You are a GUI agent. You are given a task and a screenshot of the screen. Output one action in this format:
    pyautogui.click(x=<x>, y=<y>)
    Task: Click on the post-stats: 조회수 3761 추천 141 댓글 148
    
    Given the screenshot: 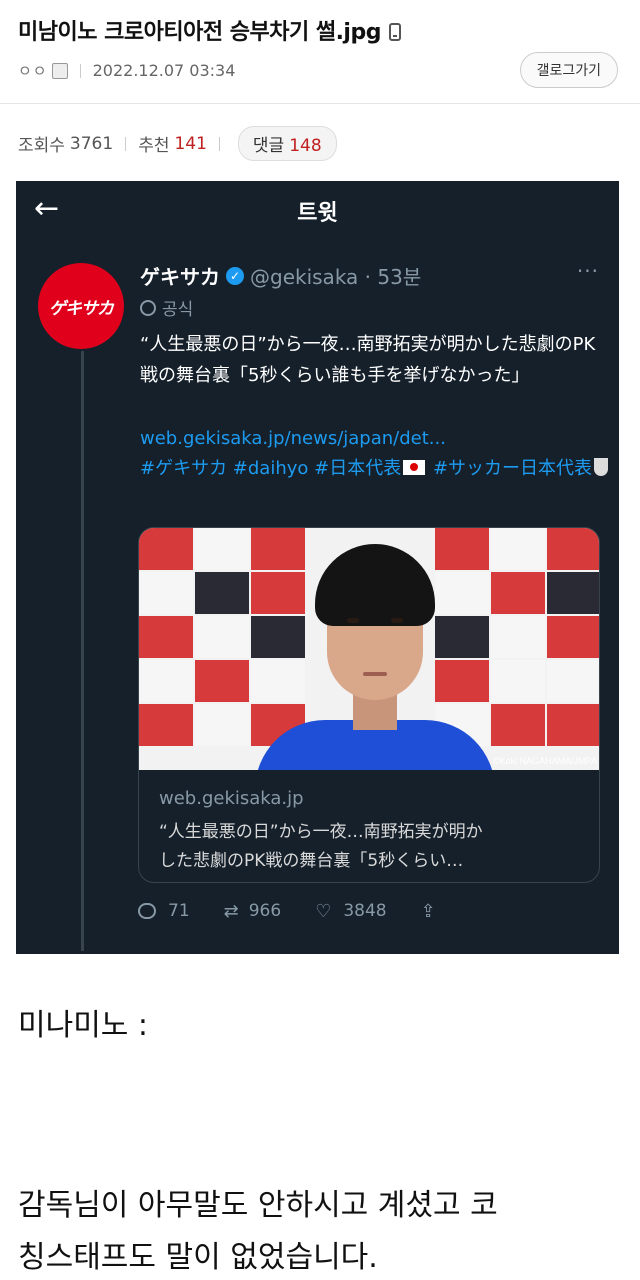 What is the action you would take?
    pyautogui.click(x=177, y=143)
    